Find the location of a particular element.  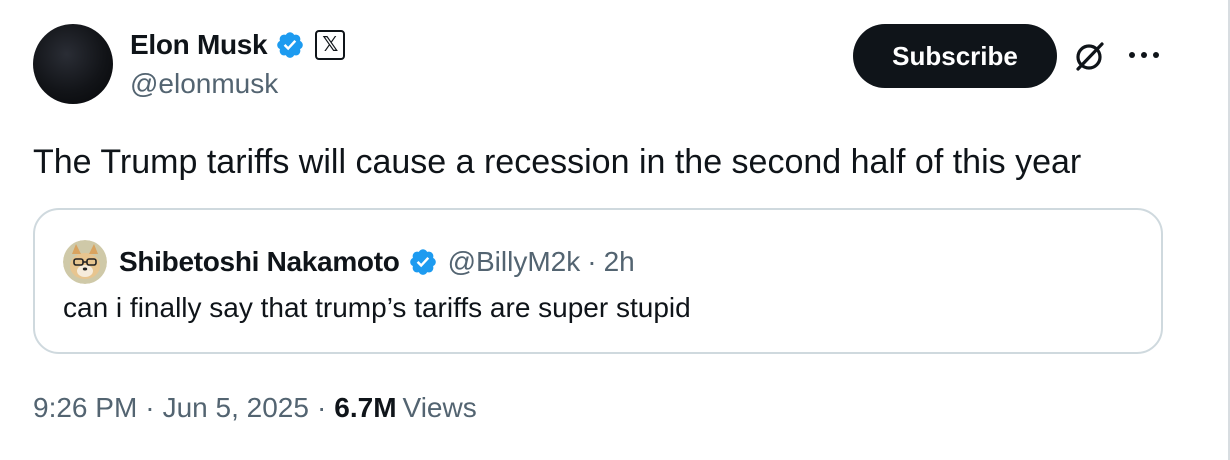

quoted-handle: @BillyM2k is located at coordinates (514, 262).